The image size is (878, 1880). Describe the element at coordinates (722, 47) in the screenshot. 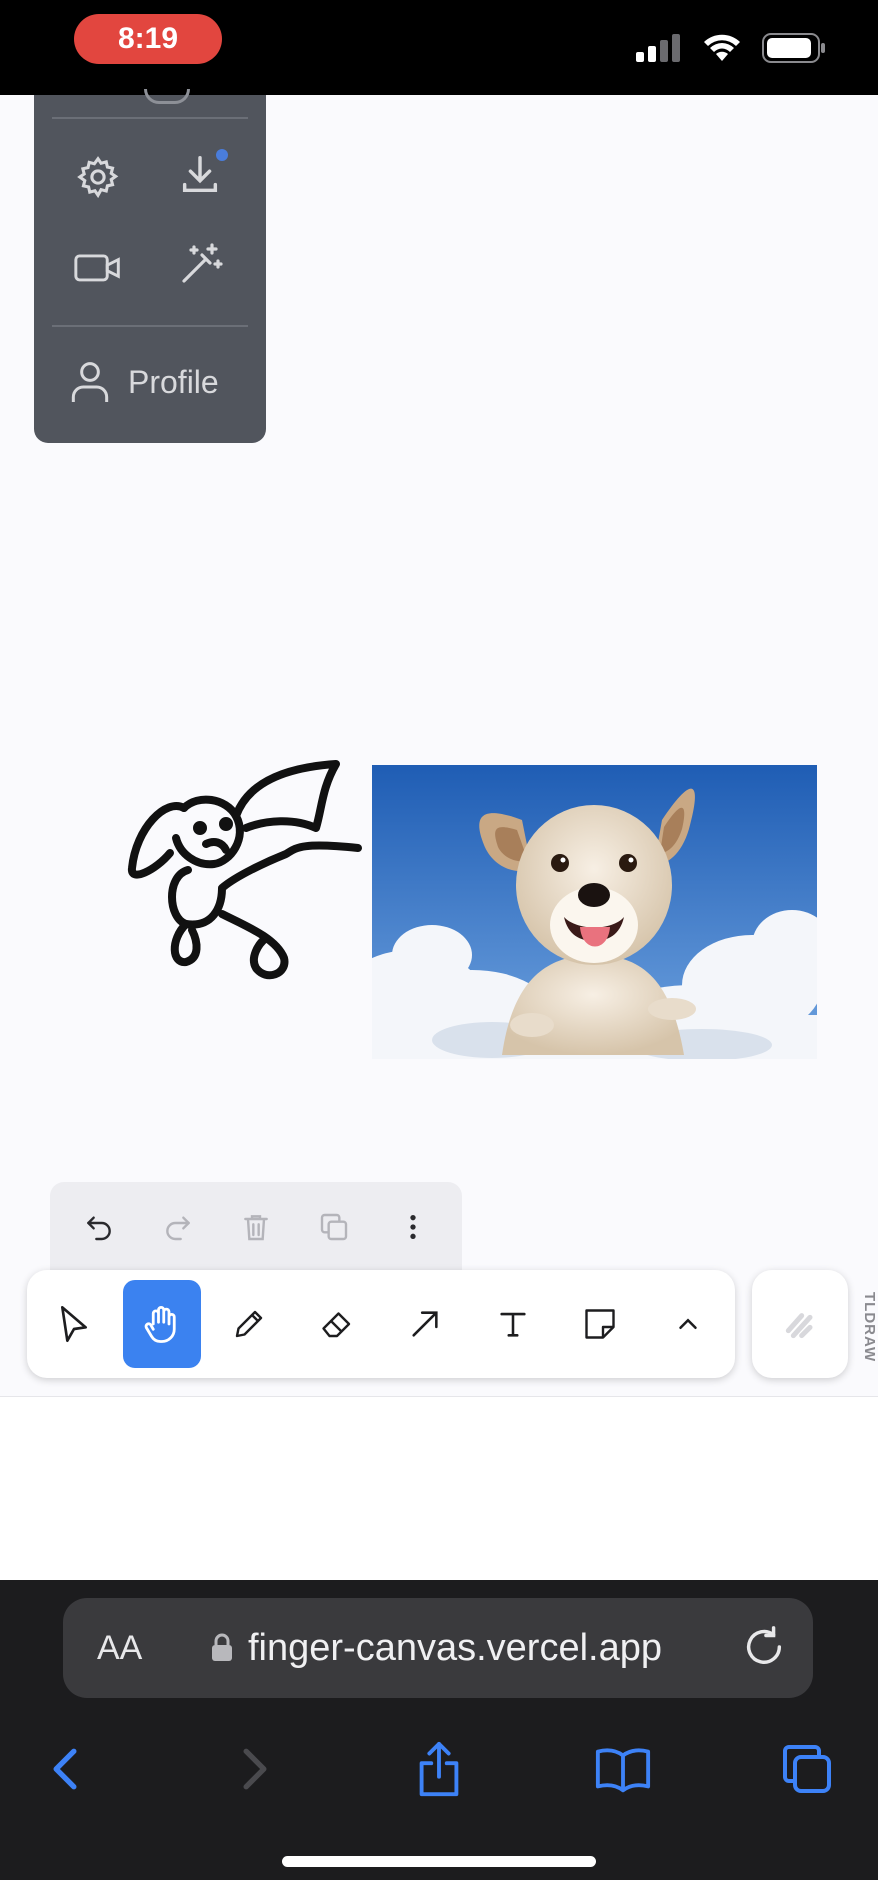

I see `wifi-icon` at that location.